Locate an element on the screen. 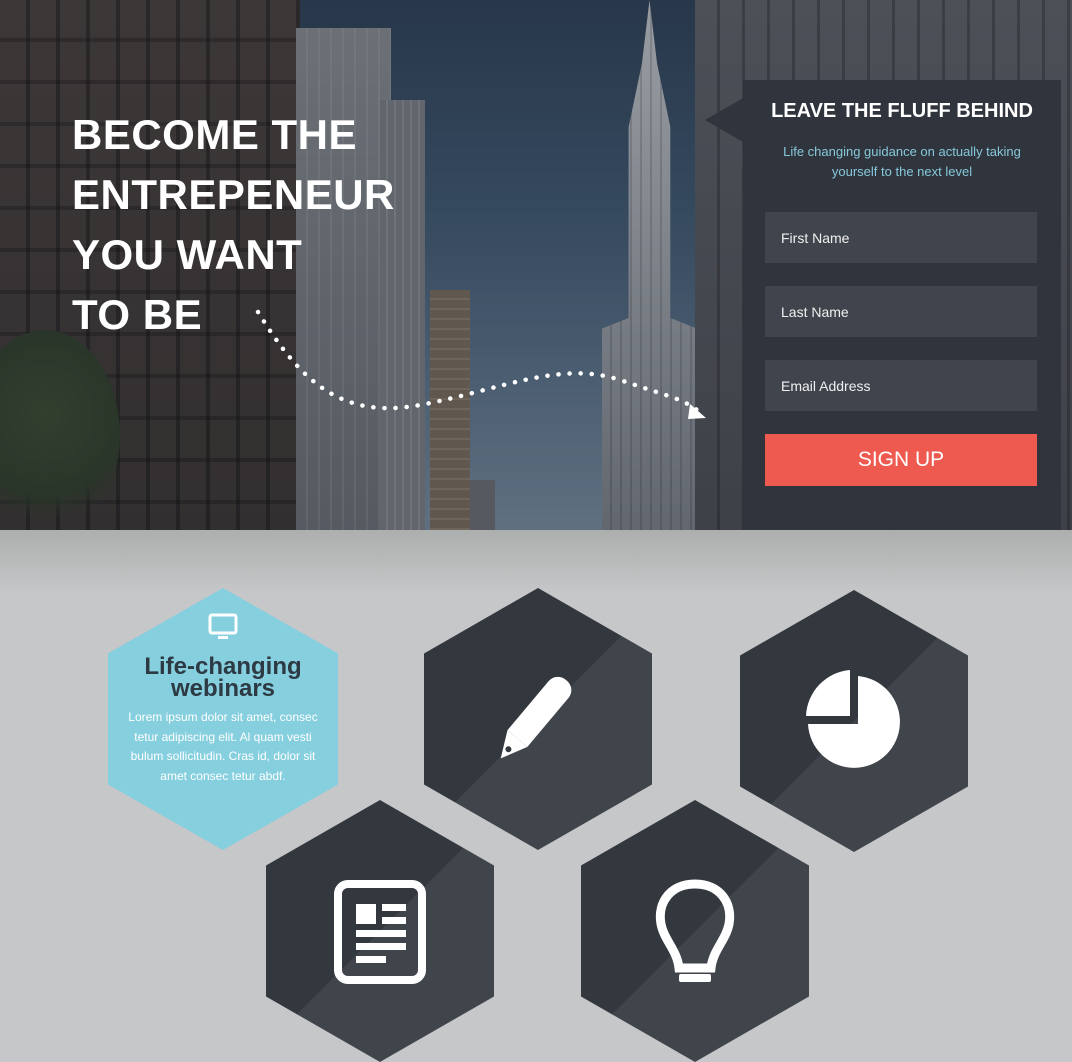 The height and width of the screenshot is (1062, 1072). pencil-feature-tile is located at coordinates (538, 719).